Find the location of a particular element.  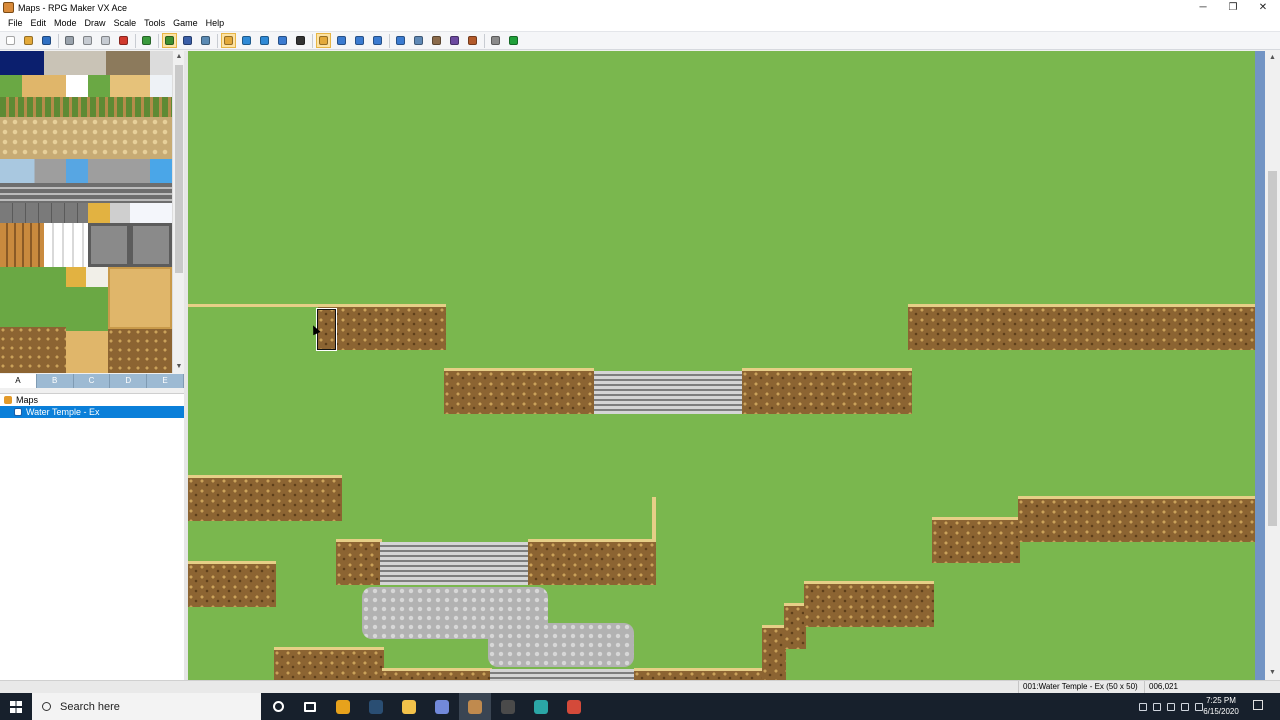

tile-chest is located at coordinates (76, 277).